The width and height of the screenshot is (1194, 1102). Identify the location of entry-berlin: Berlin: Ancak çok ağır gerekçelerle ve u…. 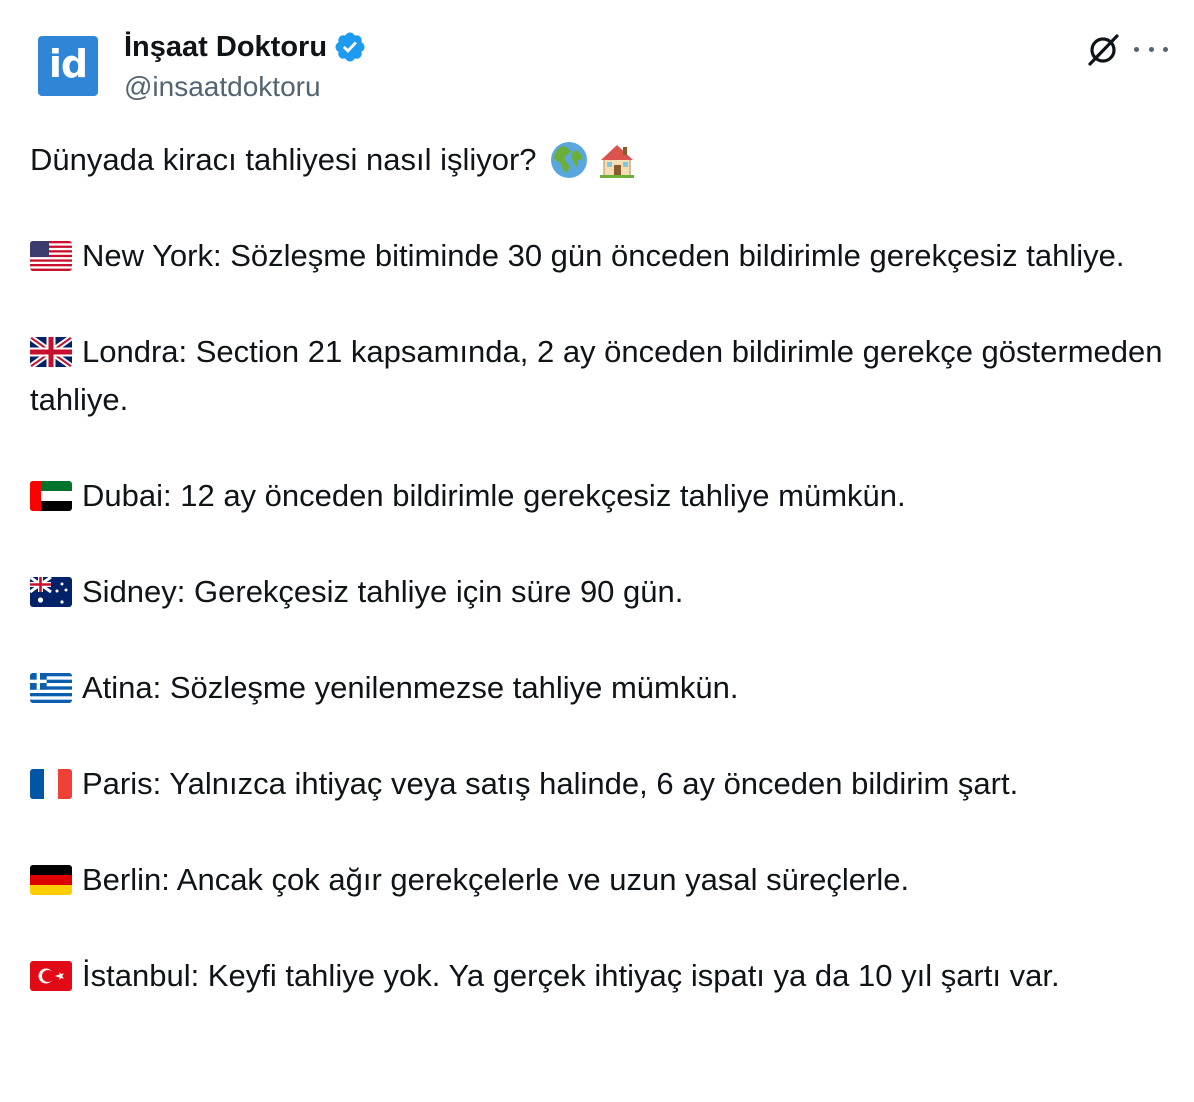
(600, 880).